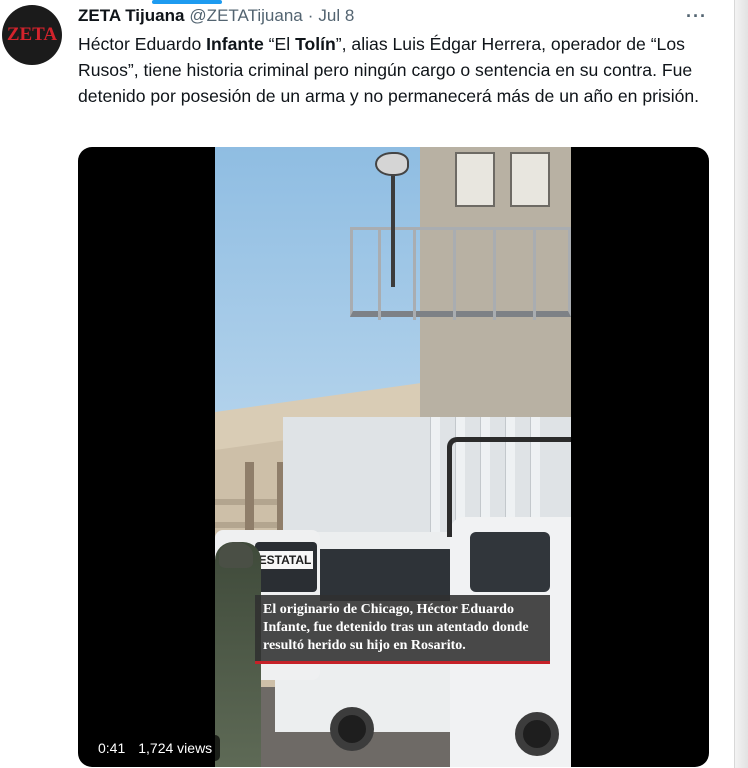 Image resolution: width=748 pixels, height=768 pixels. I want to click on more-options-icon: ···, so click(696, 16).